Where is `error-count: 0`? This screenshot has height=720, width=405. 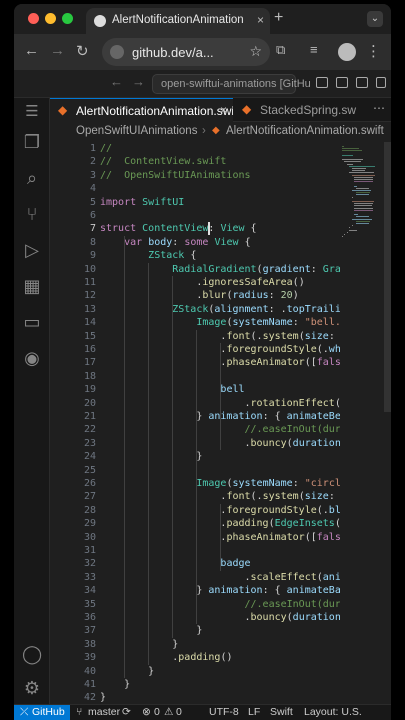
error-count: 0 is located at coordinates (157, 712).